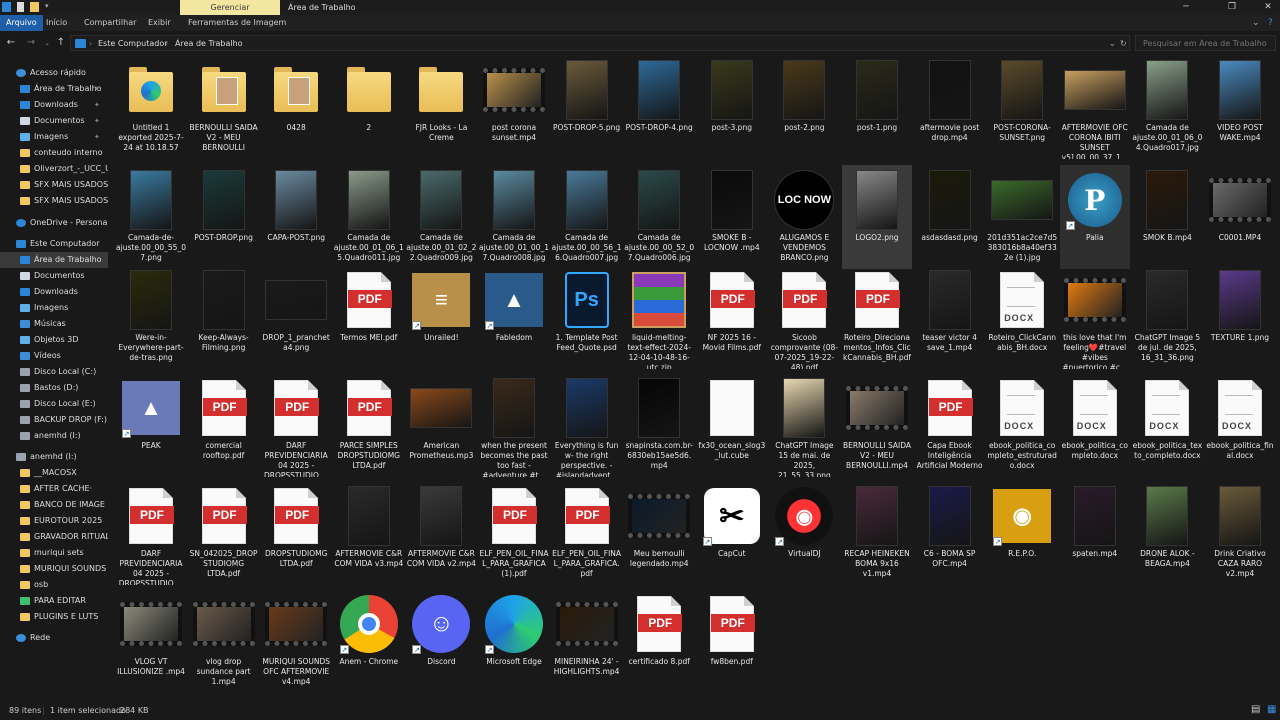 Image resolution: width=1280 pixels, height=720 pixels. What do you see at coordinates (1240, 217) in the screenshot?
I see `file-item: C0001.MP4` at bounding box center [1240, 217].